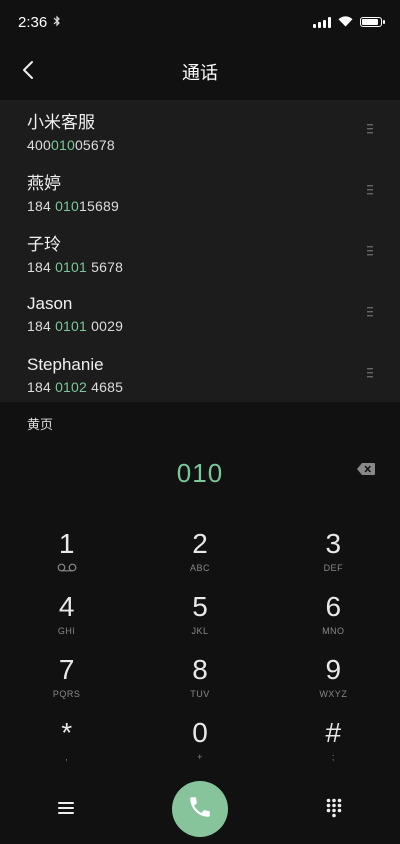 The height and width of the screenshot is (844, 400). What do you see at coordinates (333, 757) in the screenshot?
I see `key-letters: ;` at bounding box center [333, 757].